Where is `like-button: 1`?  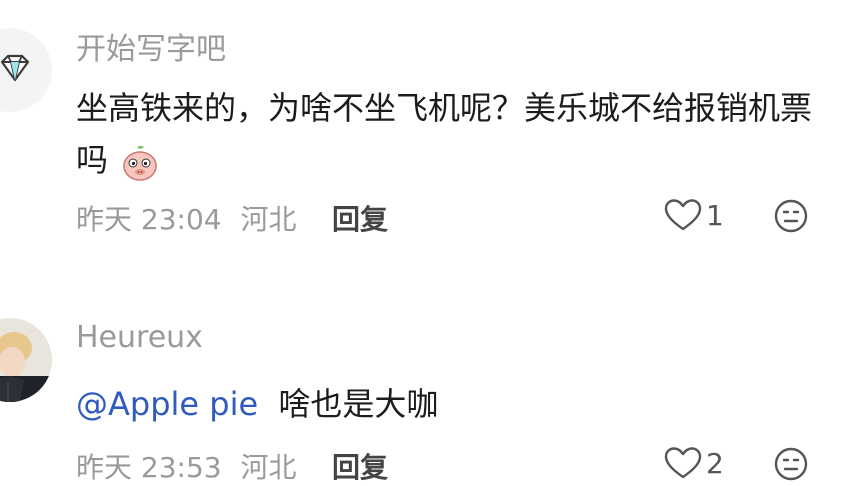 like-button: 1 is located at coordinates (694, 215).